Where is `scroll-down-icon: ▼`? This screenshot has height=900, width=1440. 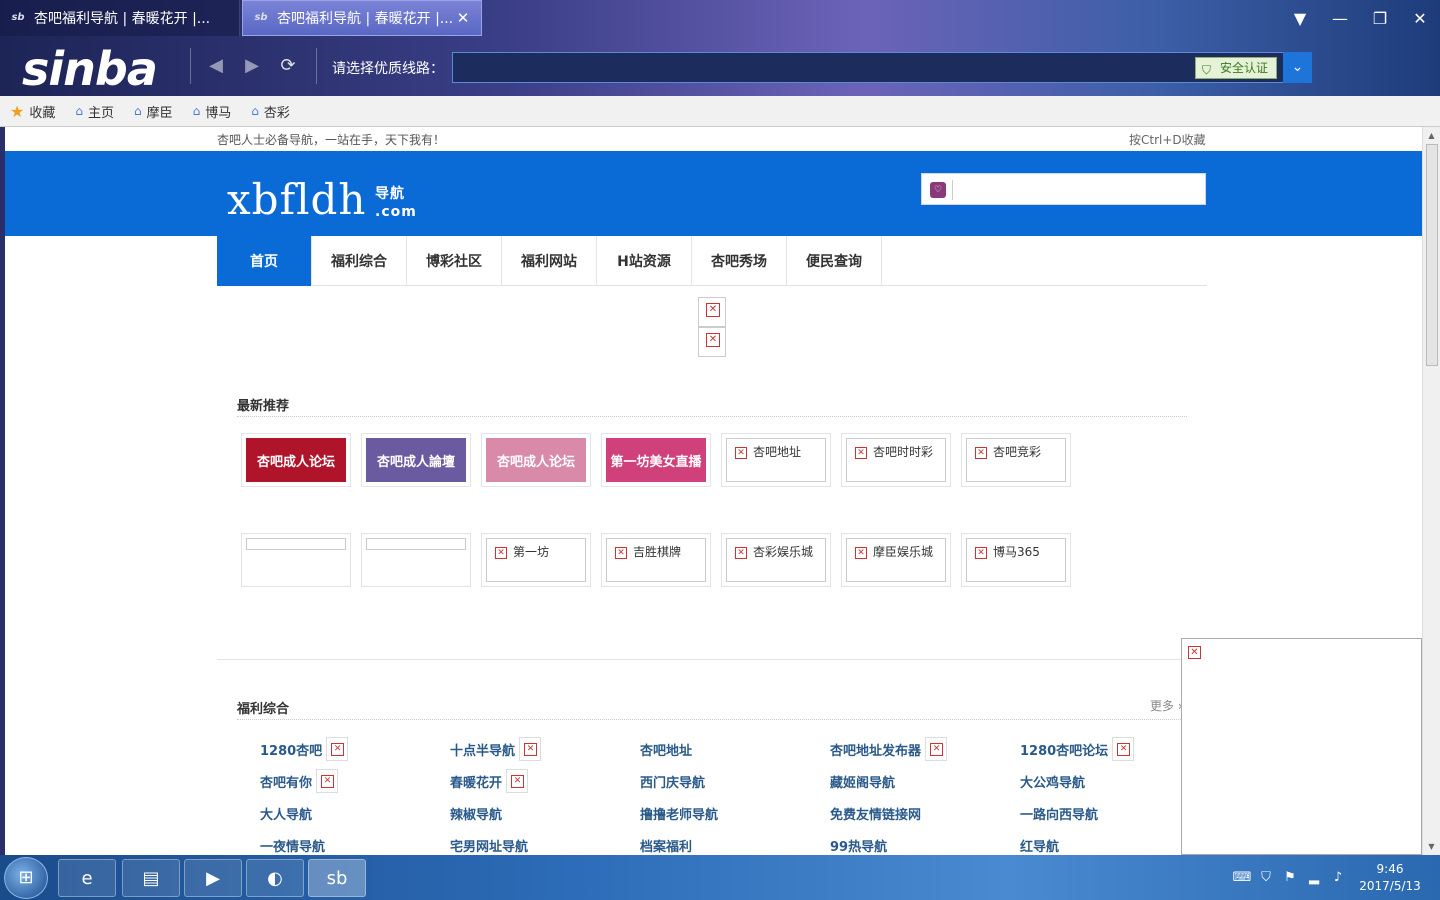
scroll-down-icon: ▼ is located at coordinates (1431, 846).